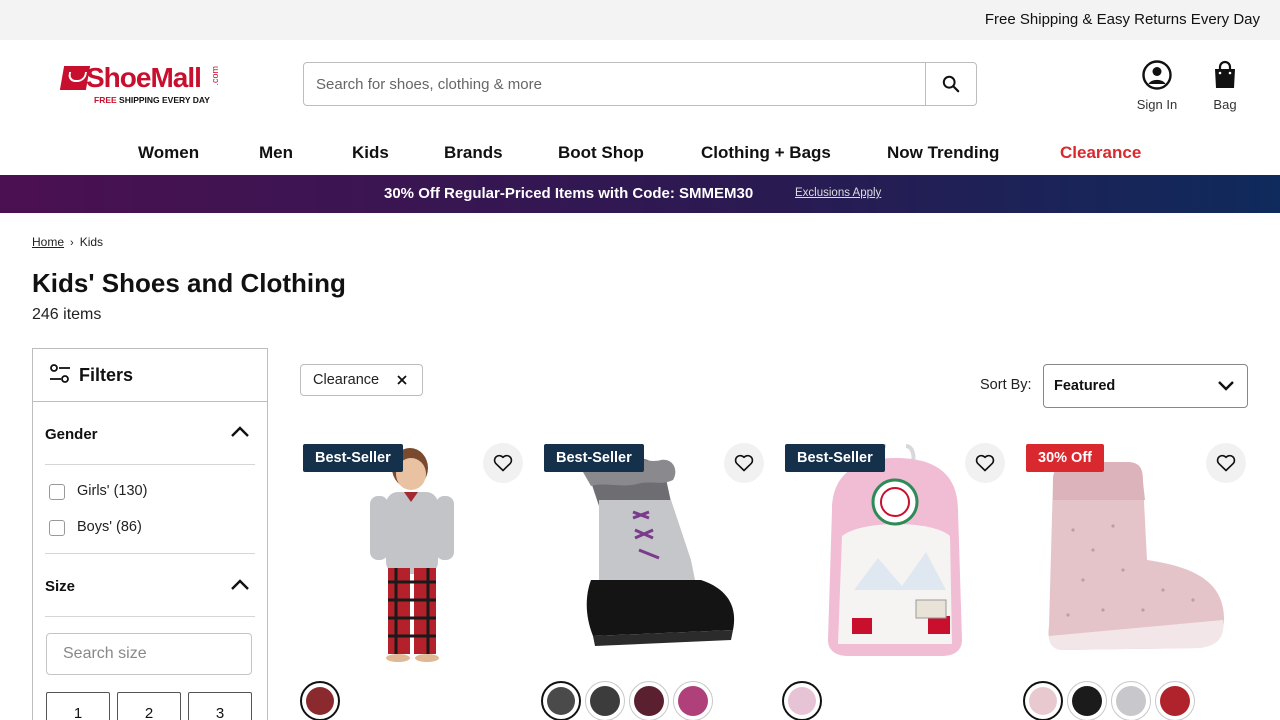 This screenshot has width=1280, height=720. Describe the element at coordinates (1065, 458) in the screenshot. I see `discount-badge: 30% Off` at that location.